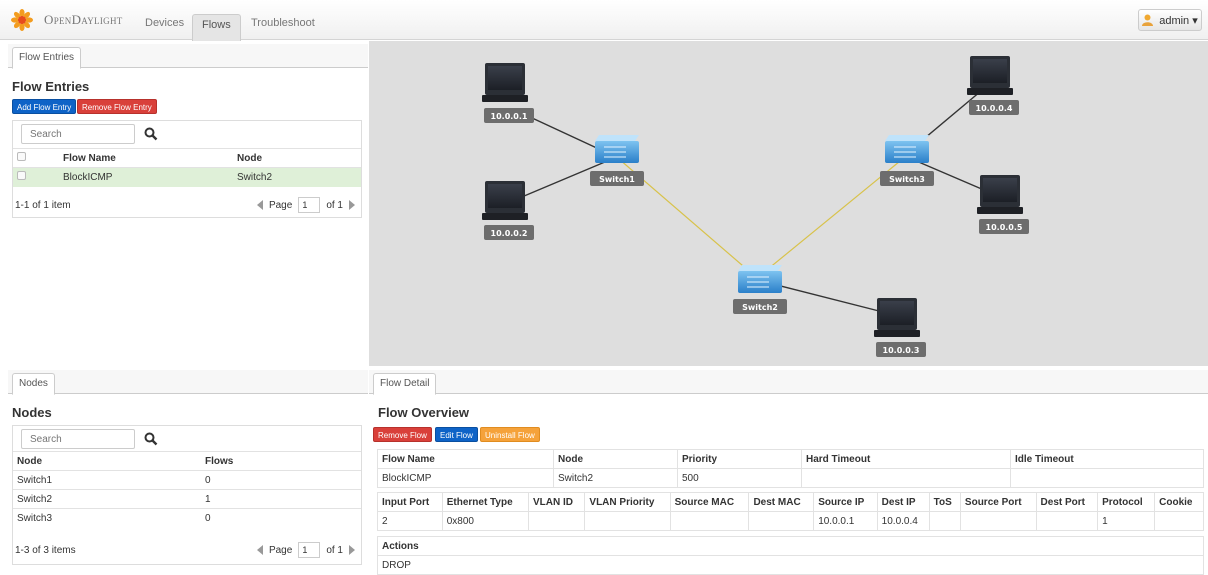 The width and height of the screenshot is (1208, 575). Describe the element at coordinates (1003, 204) in the screenshot. I see `host-node-10-0-0-5: 10.0.0.5` at that location.